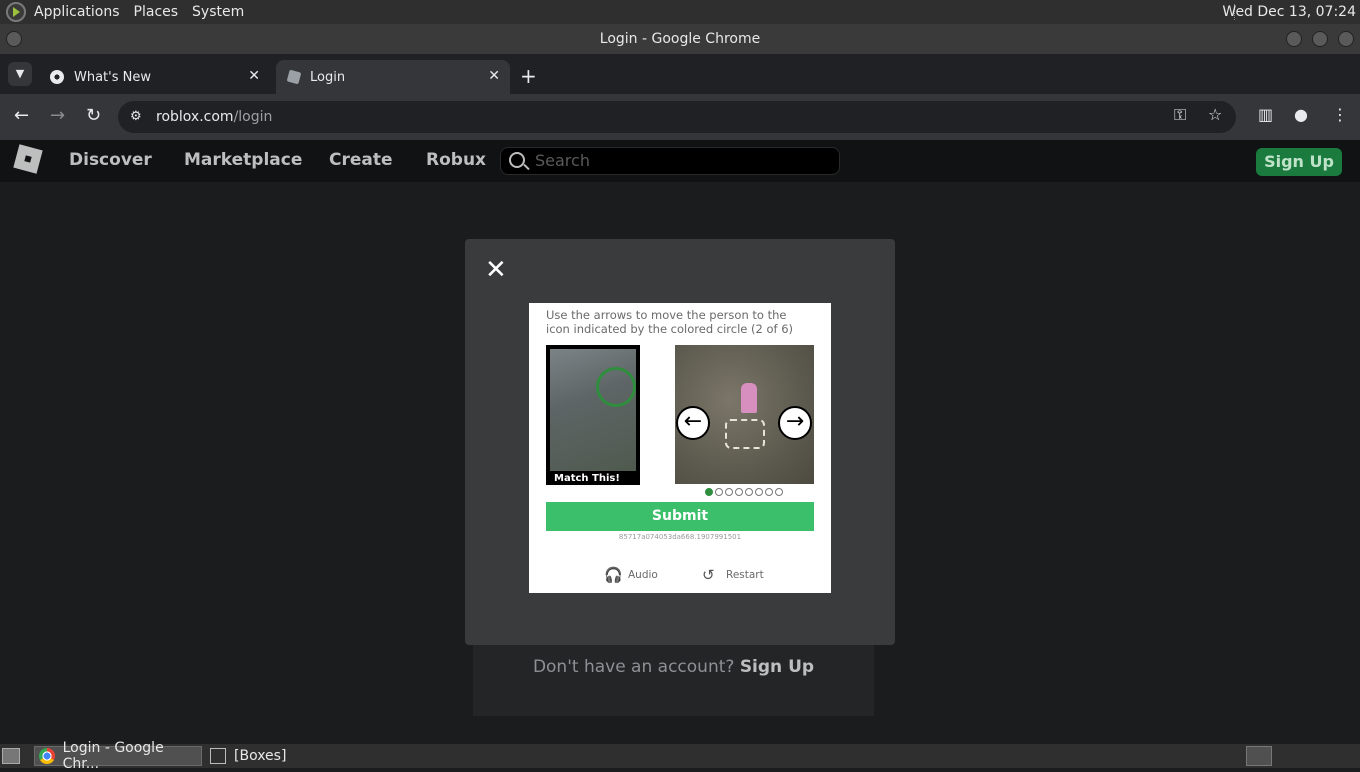  What do you see at coordinates (749, 398) in the screenshot?
I see `person-figure` at bounding box center [749, 398].